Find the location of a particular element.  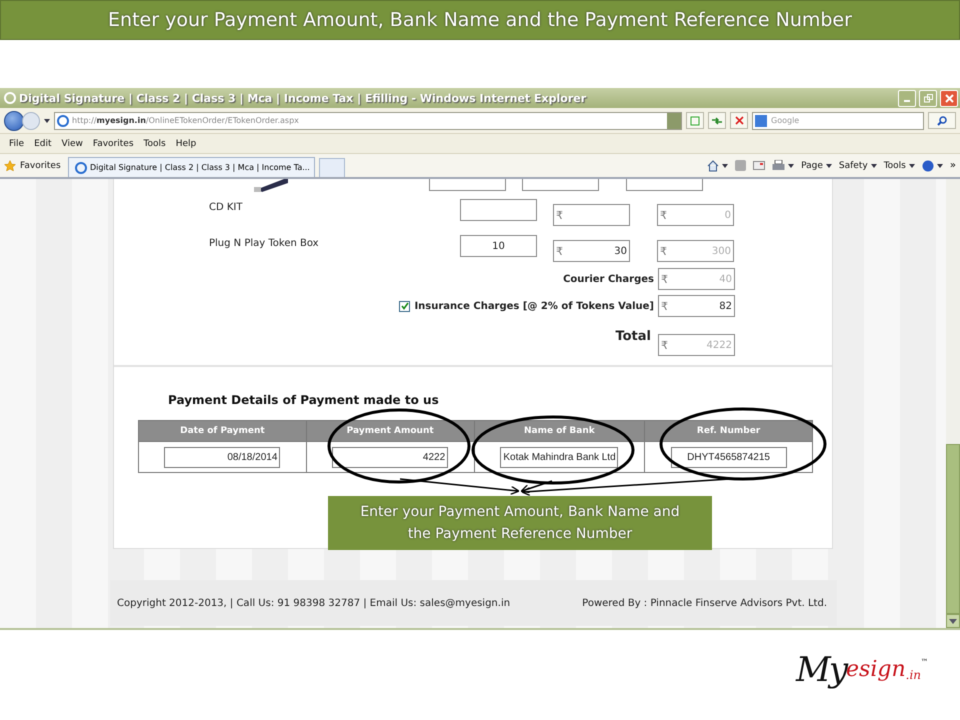

scroll-down-icon is located at coordinates (953, 621).